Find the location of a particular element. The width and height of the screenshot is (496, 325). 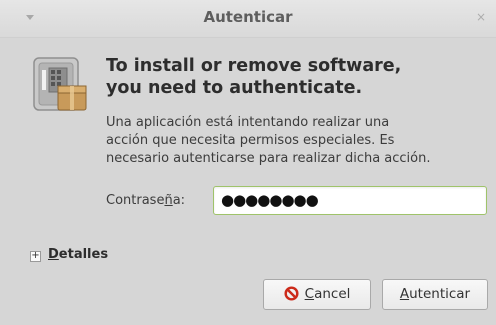

authenticate-mnemonic: A is located at coordinates (404, 294).